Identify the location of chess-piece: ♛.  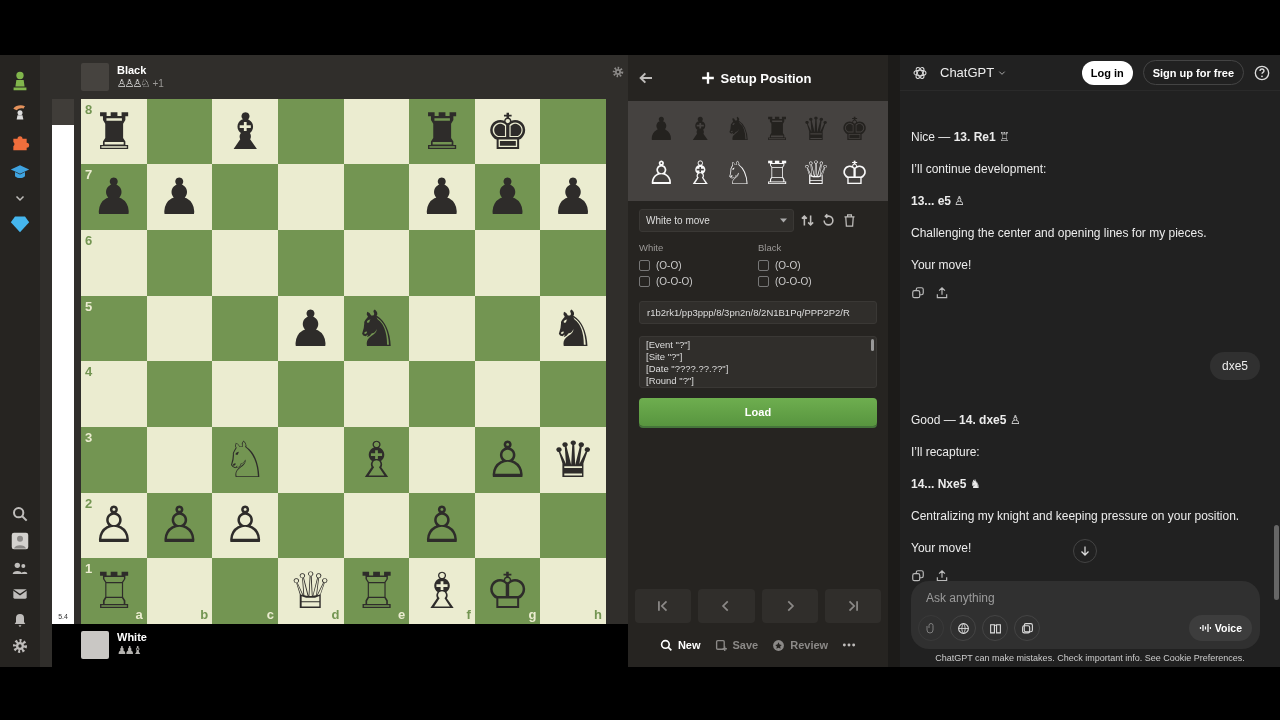
(573, 459).